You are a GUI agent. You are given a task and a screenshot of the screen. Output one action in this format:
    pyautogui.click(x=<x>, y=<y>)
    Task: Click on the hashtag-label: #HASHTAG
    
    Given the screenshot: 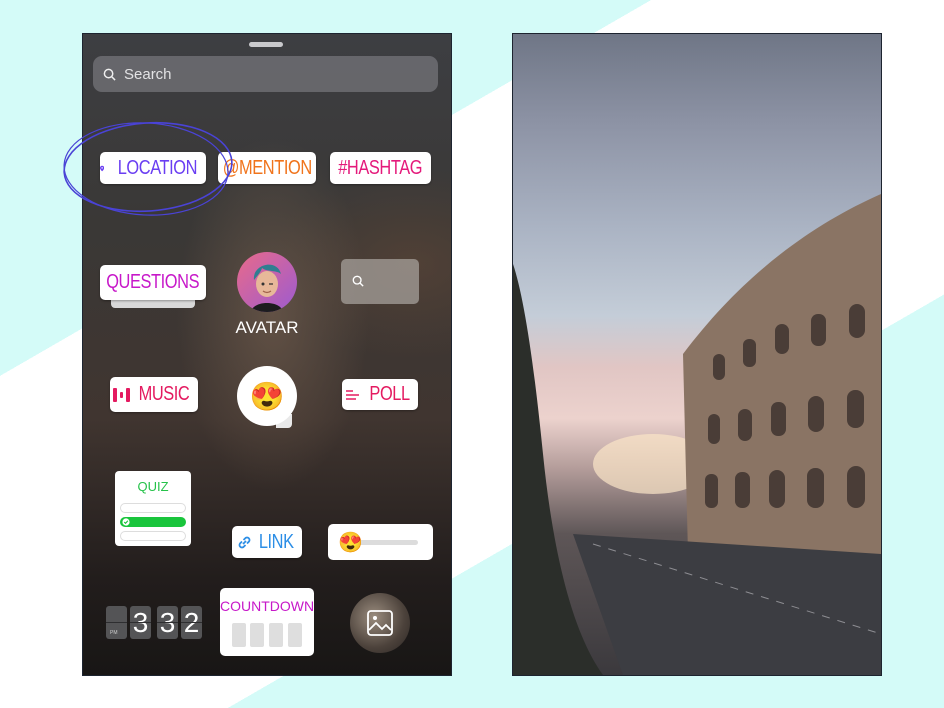 What is the action you would take?
    pyautogui.click(x=380, y=167)
    